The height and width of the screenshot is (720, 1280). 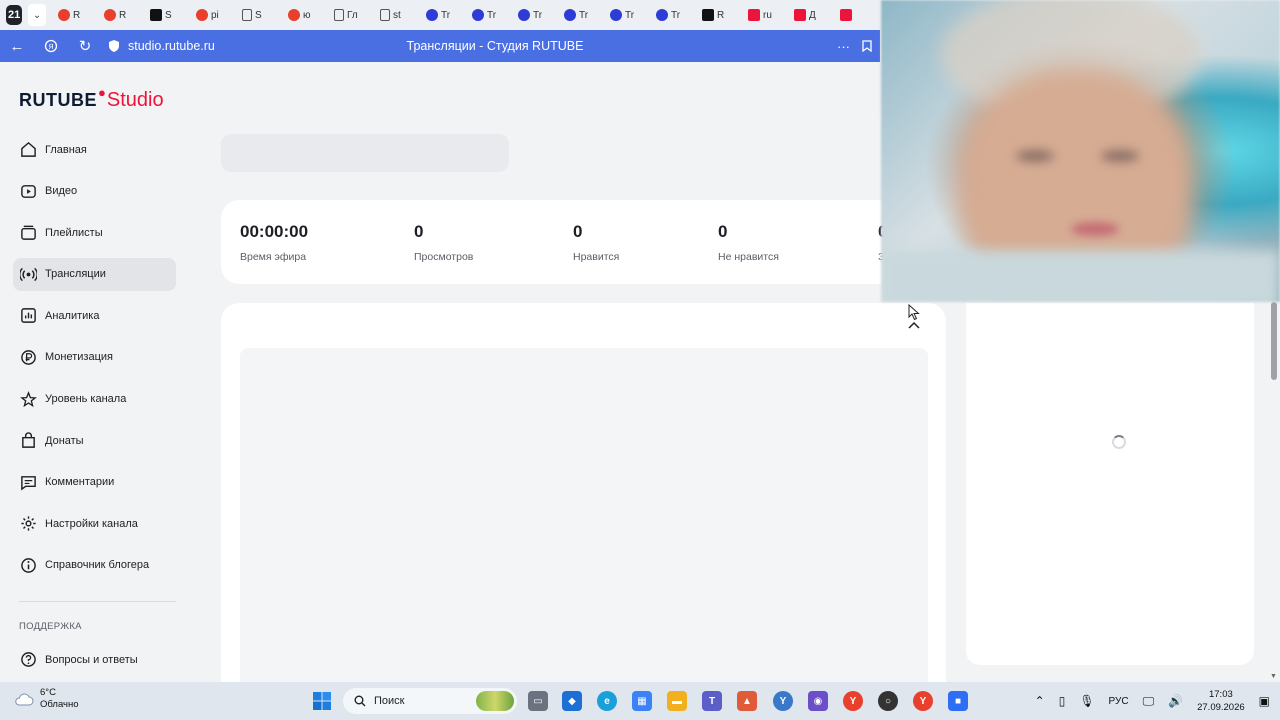 I want to click on page-scrollbar: ▼, so click(x=1274, y=492).